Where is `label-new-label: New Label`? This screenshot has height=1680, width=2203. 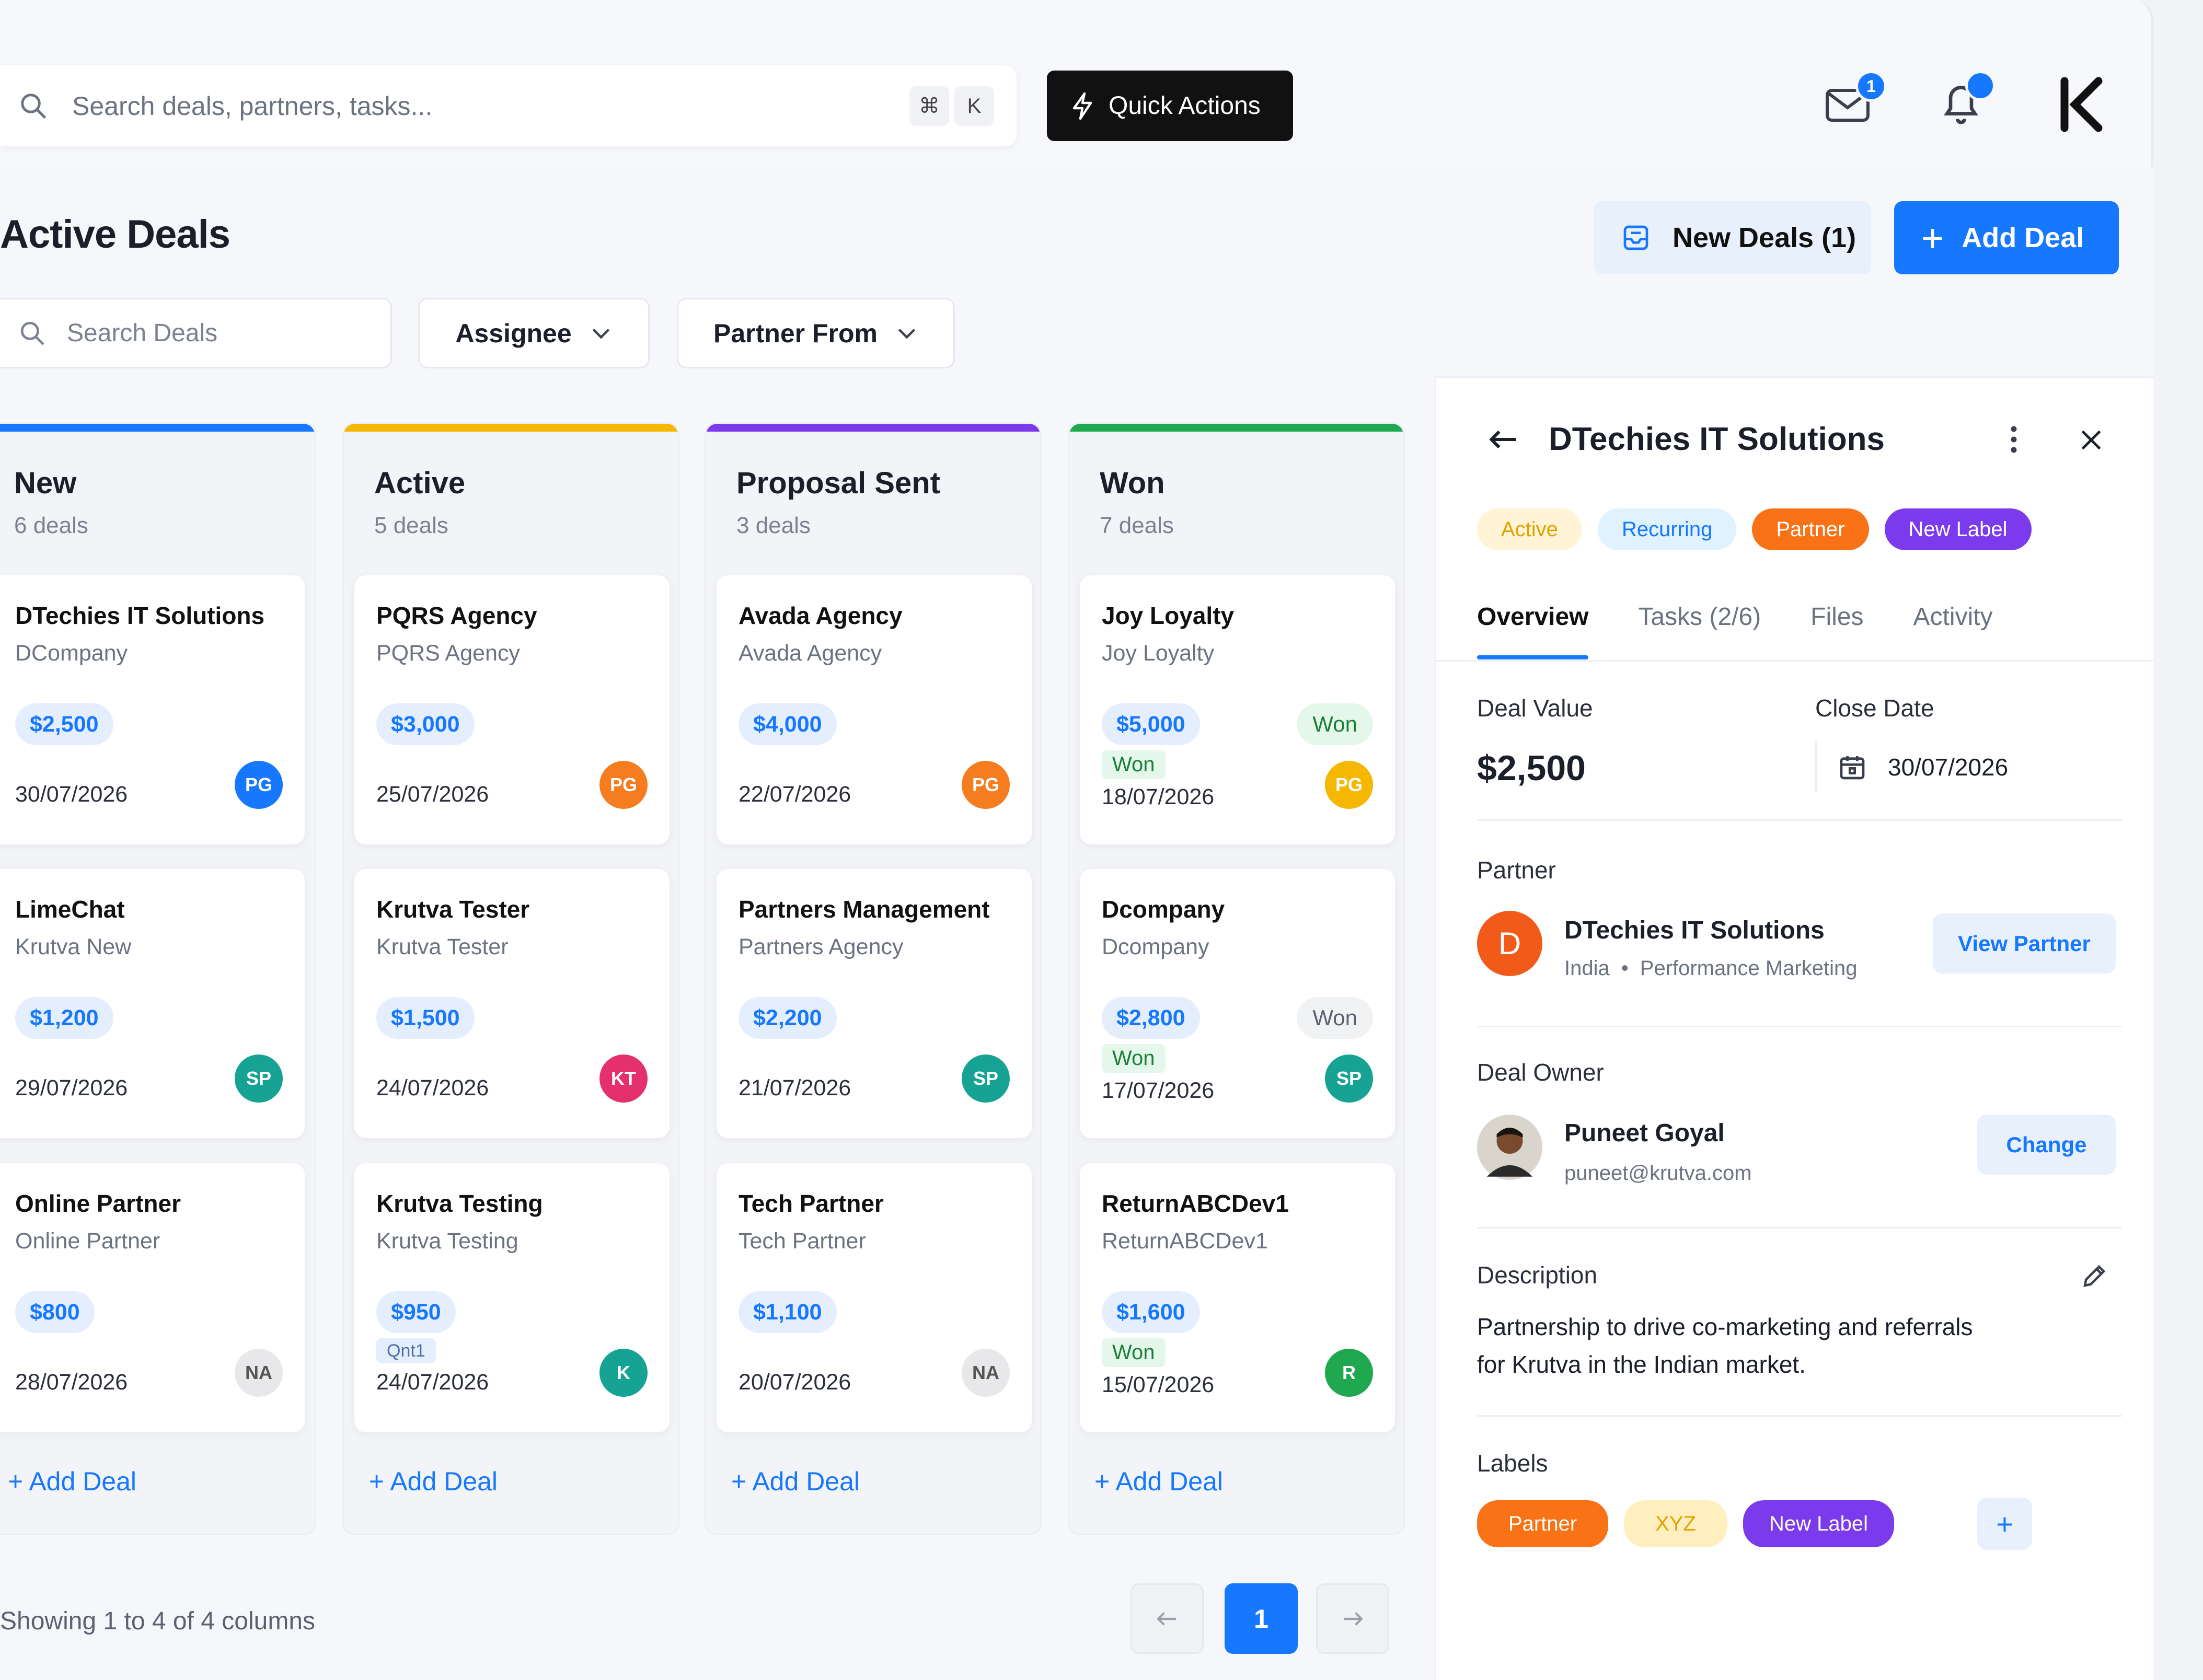 label-new-label: New Label is located at coordinates (1818, 1524).